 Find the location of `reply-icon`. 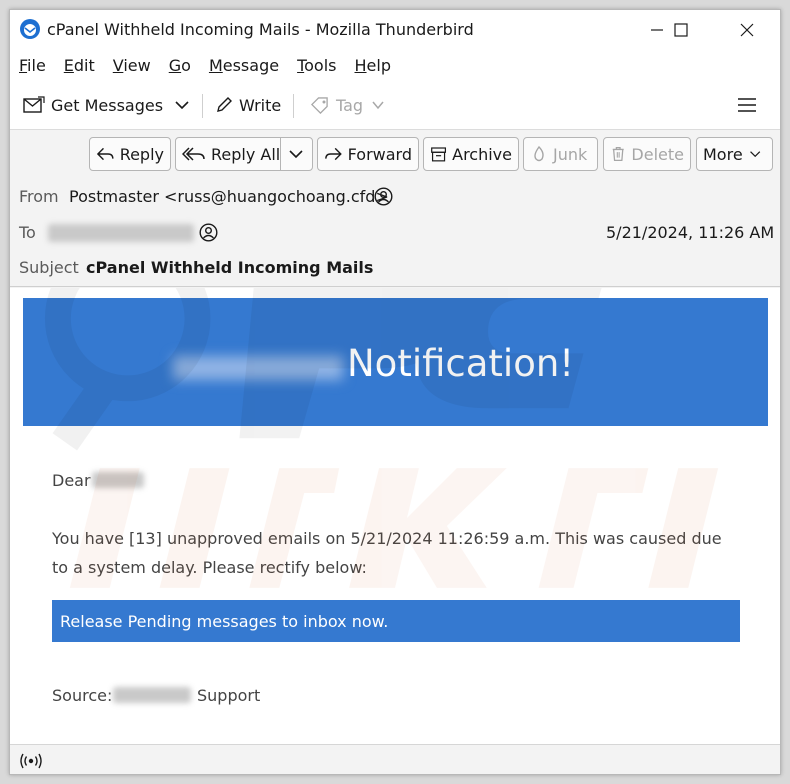

reply-icon is located at coordinates (105, 154).